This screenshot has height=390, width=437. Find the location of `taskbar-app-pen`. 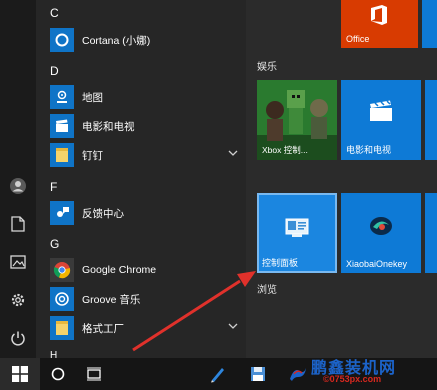

taskbar-app-pen is located at coordinates (218, 374).